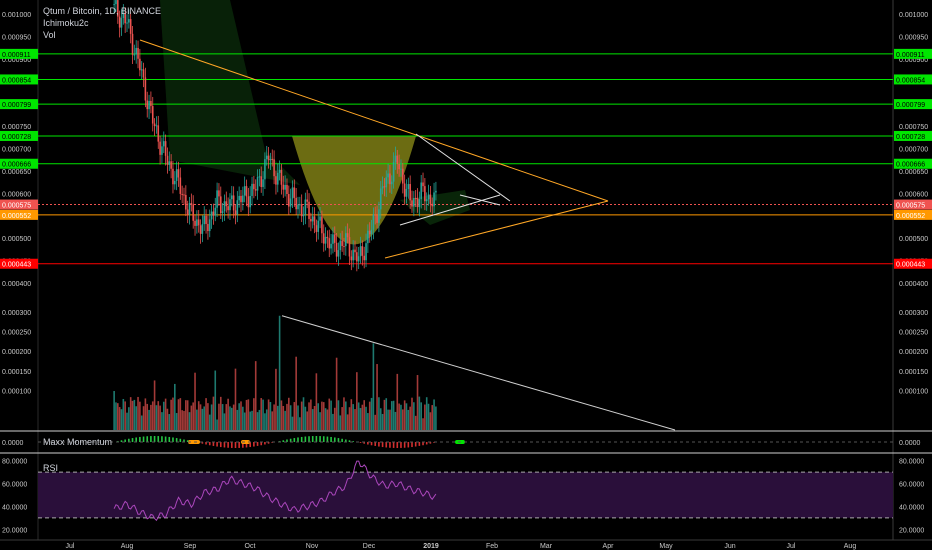  I want to click on rsi-tick-right: 20.0000, so click(911, 530).